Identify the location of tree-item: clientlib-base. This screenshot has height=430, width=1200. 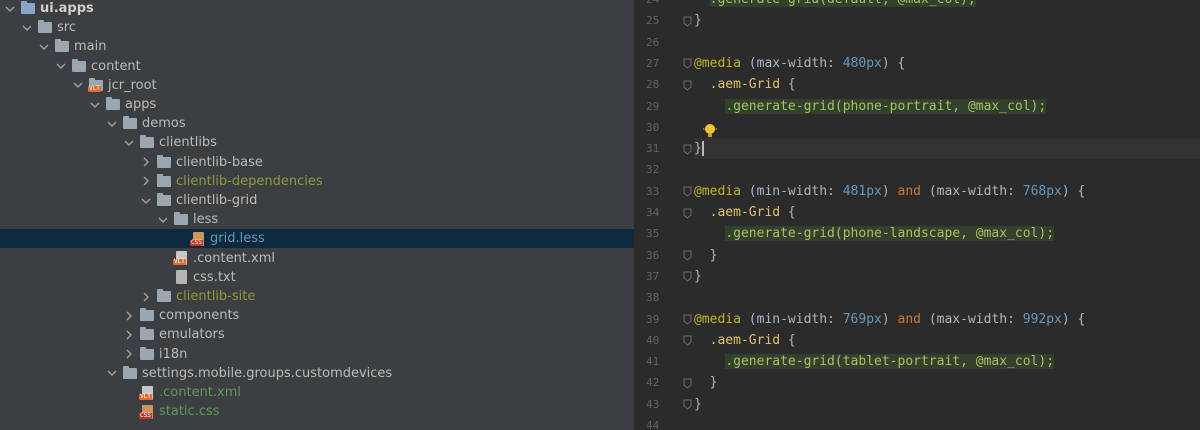
(317, 162).